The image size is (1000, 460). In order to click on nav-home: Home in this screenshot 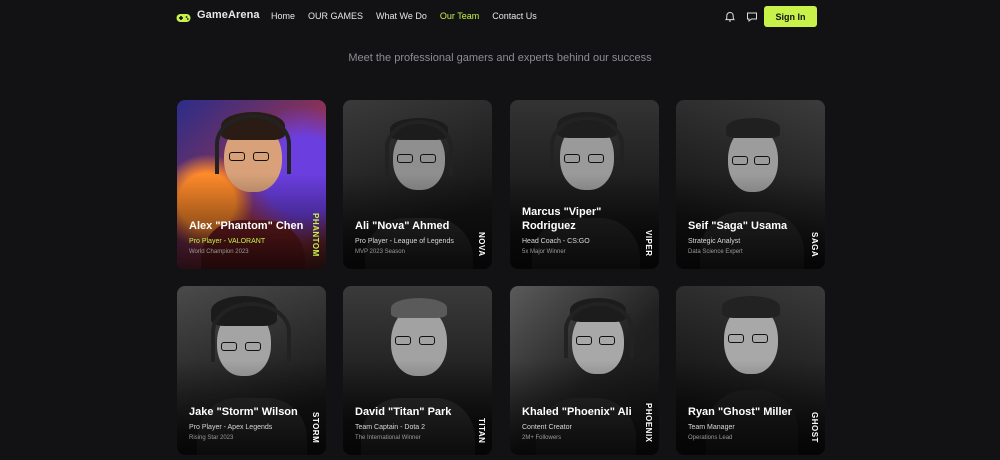, I will do `click(283, 16)`.